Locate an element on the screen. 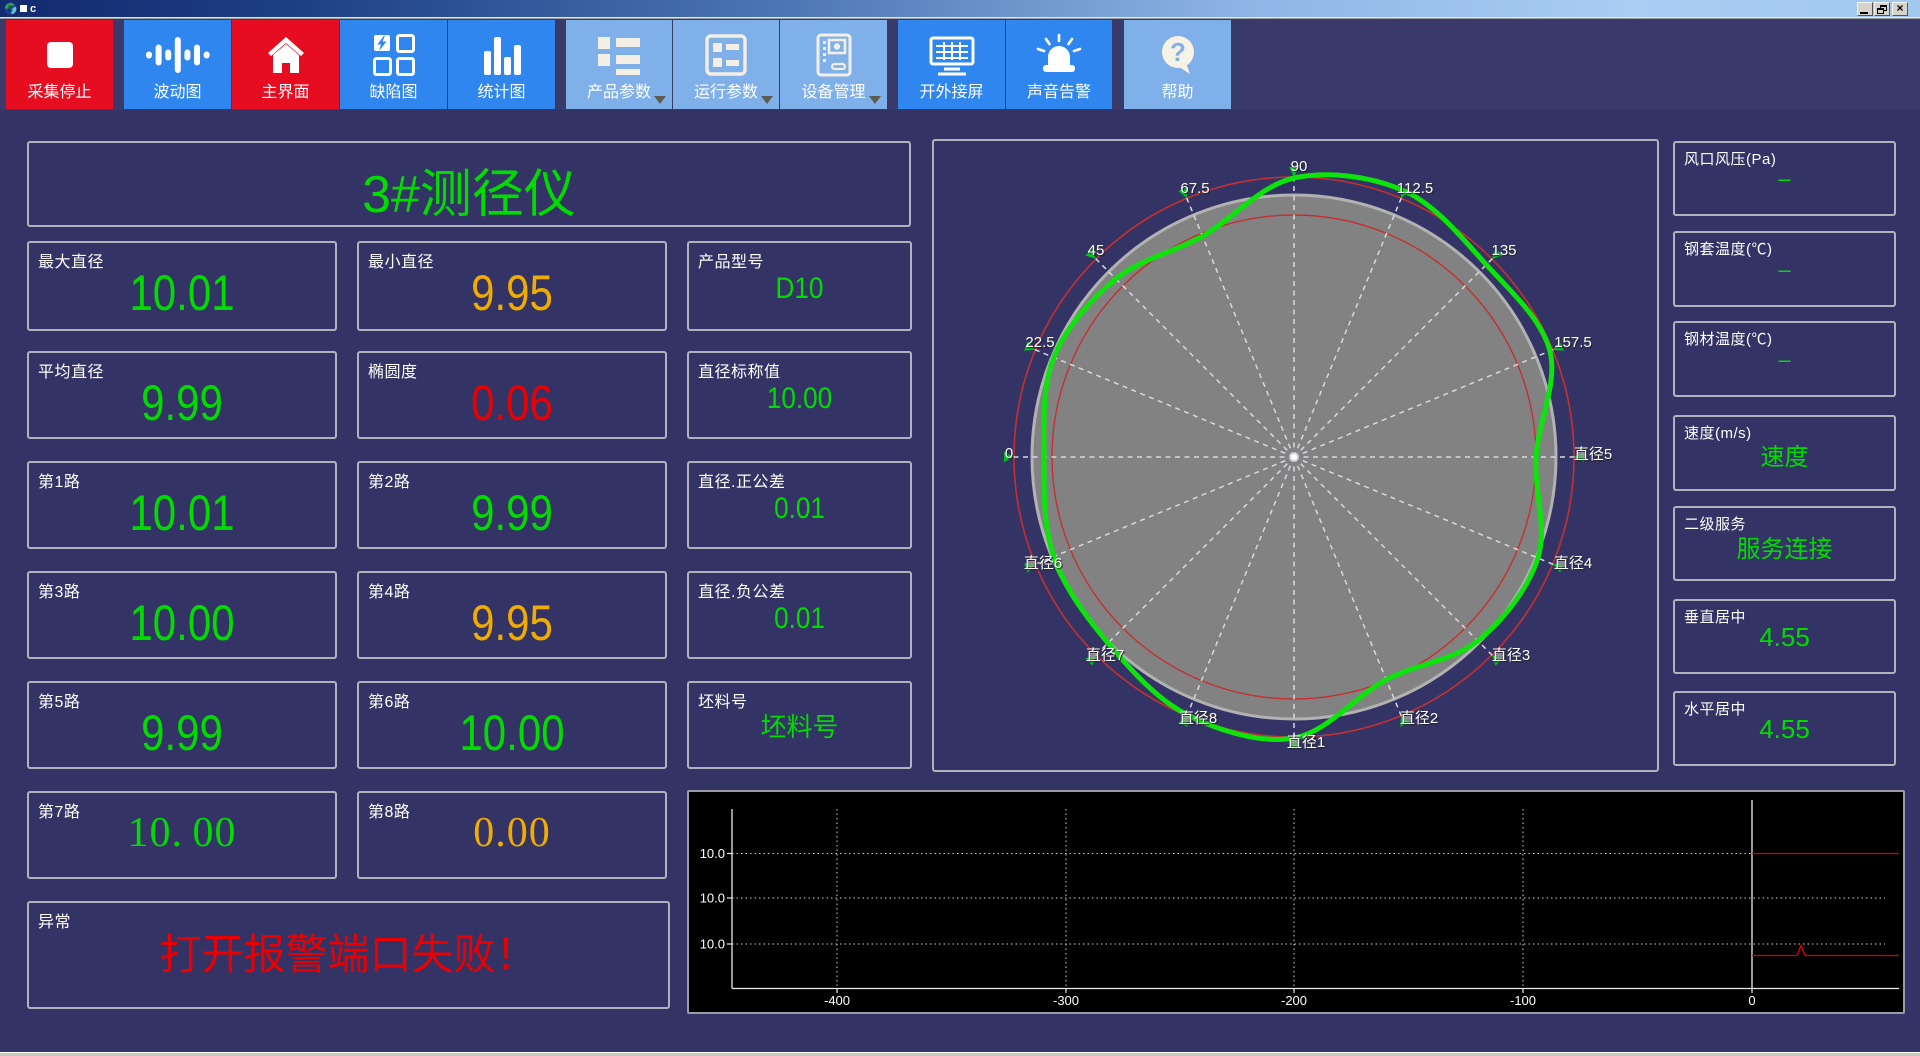 This screenshot has height=1056, width=1920. svg-text: -300 is located at coordinates (1066, 1000).